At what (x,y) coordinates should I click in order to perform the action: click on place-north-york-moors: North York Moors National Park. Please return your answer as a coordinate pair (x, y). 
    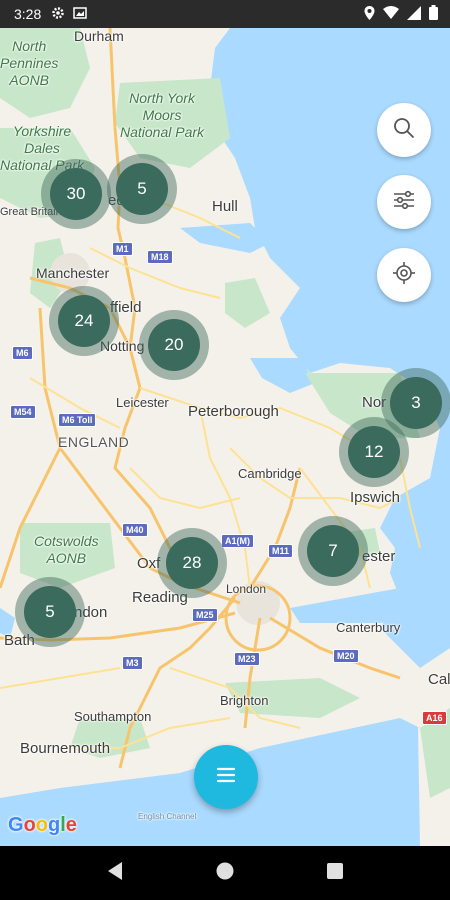
    Looking at the image, I should click on (162, 115).